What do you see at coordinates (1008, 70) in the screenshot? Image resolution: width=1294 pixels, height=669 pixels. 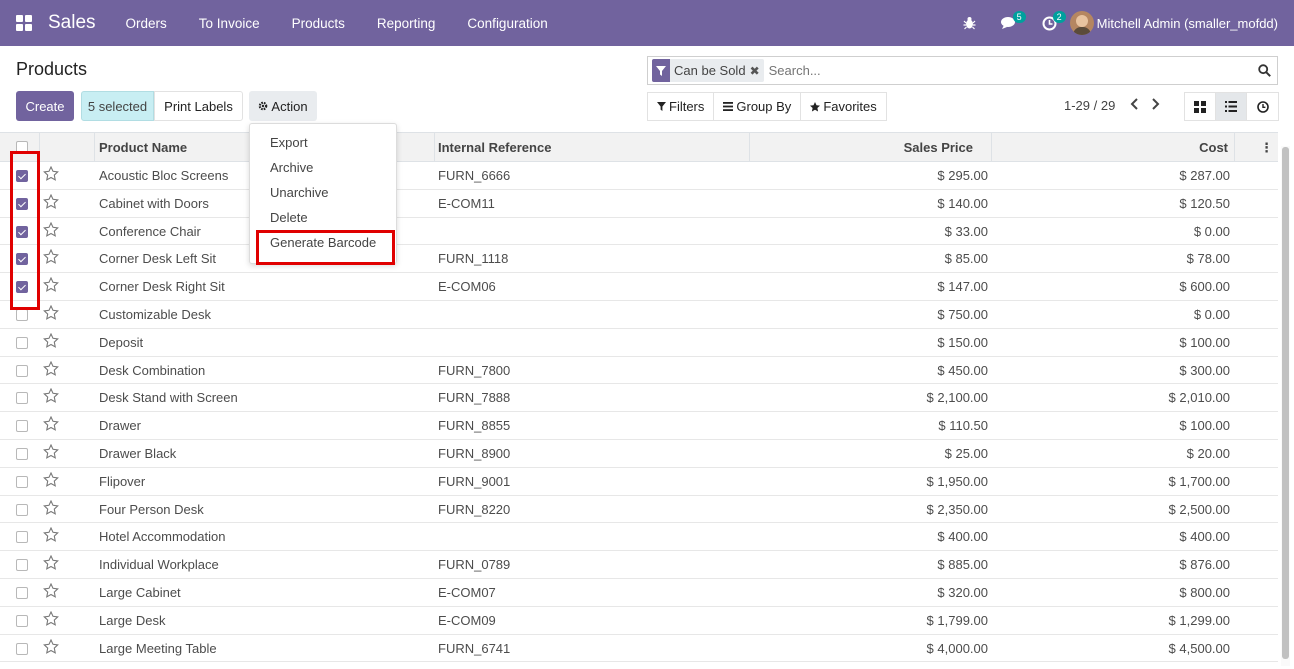 I see `search-input` at bounding box center [1008, 70].